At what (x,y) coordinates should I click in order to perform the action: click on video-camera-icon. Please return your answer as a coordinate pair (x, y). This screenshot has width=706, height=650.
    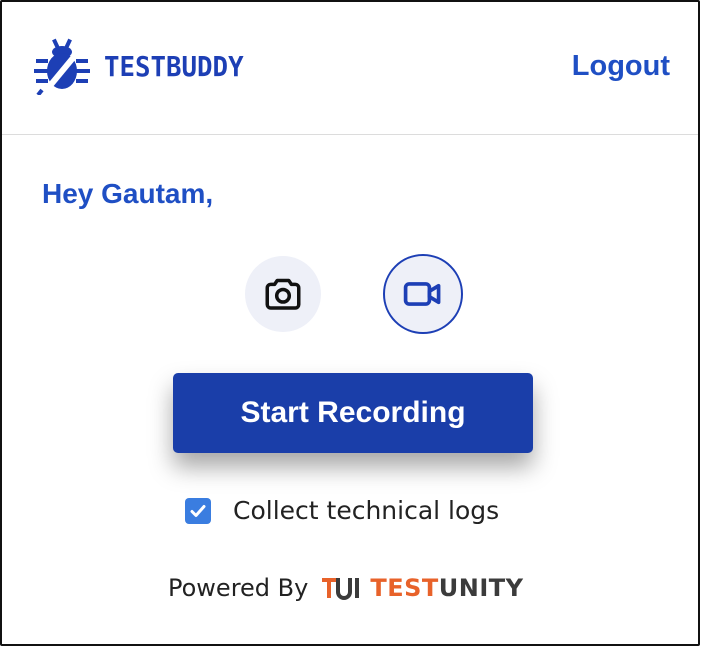
    Looking at the image, I should click on (422, 294).